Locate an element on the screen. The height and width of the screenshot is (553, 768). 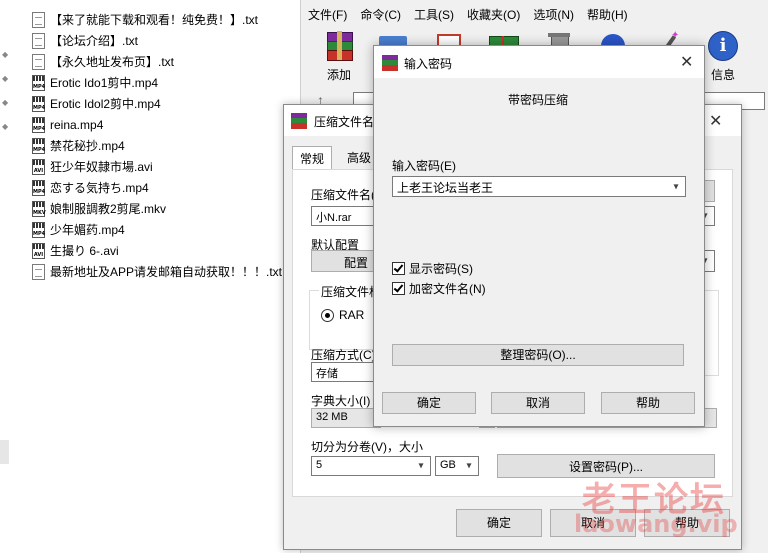
split-unit-select: GB ▾ is located at coordinates (457, 466).